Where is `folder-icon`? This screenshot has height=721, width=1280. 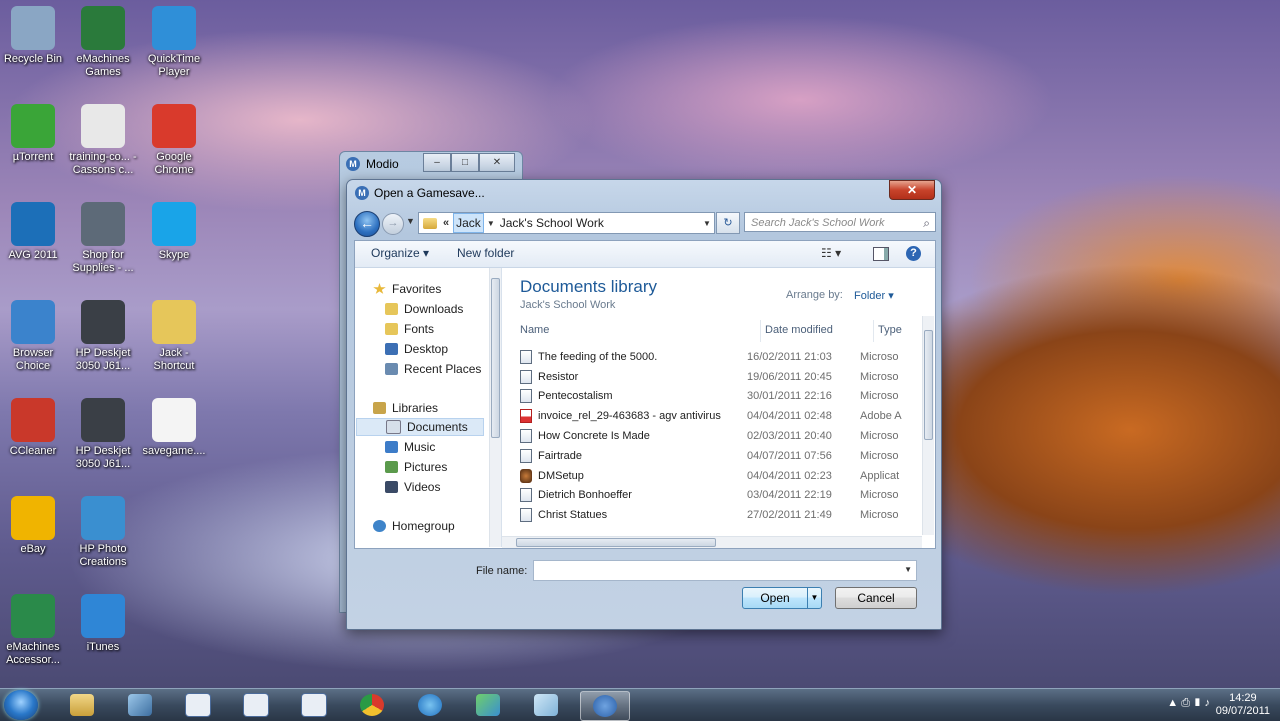 folder-icon is located at coordinates (174, 322).